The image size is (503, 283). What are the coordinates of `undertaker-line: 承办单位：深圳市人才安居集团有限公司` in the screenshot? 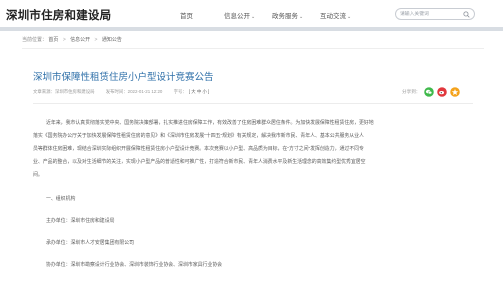 It's located at (90, 243).